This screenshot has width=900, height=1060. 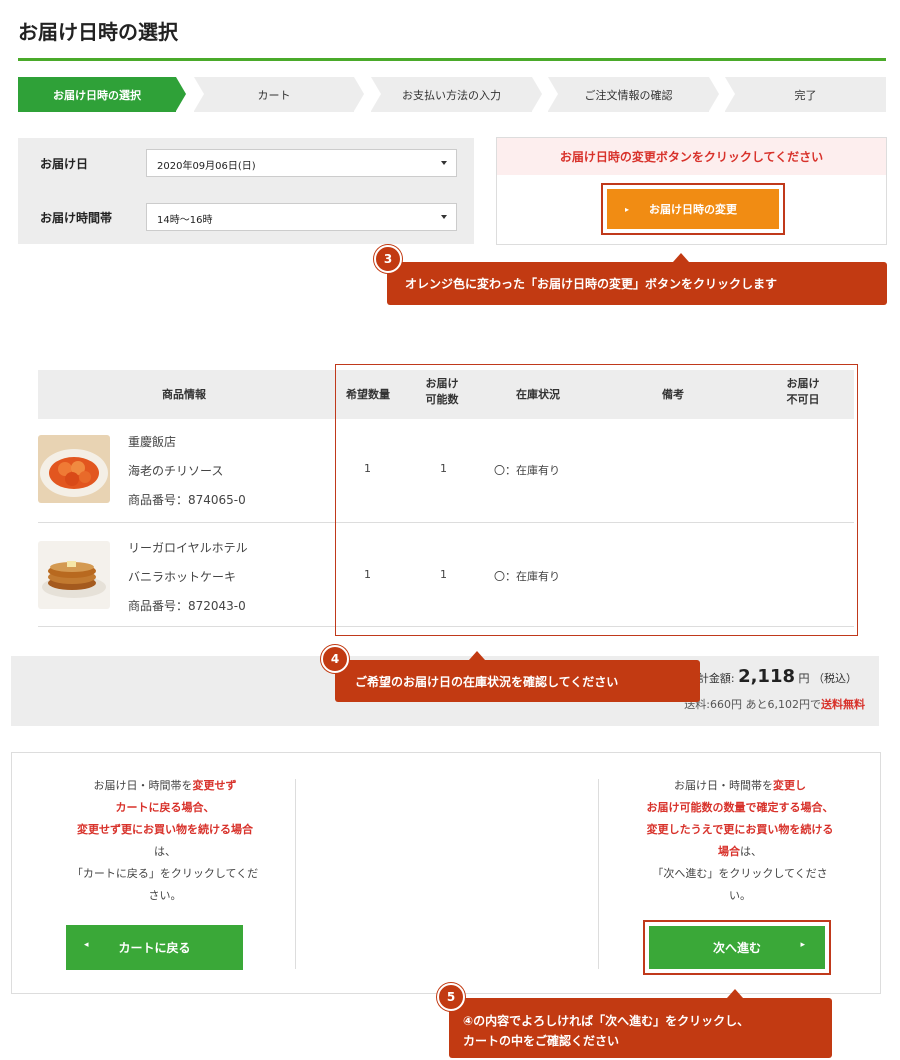 I want to click on step-number-badge: 4, so click(x=335, y=659).